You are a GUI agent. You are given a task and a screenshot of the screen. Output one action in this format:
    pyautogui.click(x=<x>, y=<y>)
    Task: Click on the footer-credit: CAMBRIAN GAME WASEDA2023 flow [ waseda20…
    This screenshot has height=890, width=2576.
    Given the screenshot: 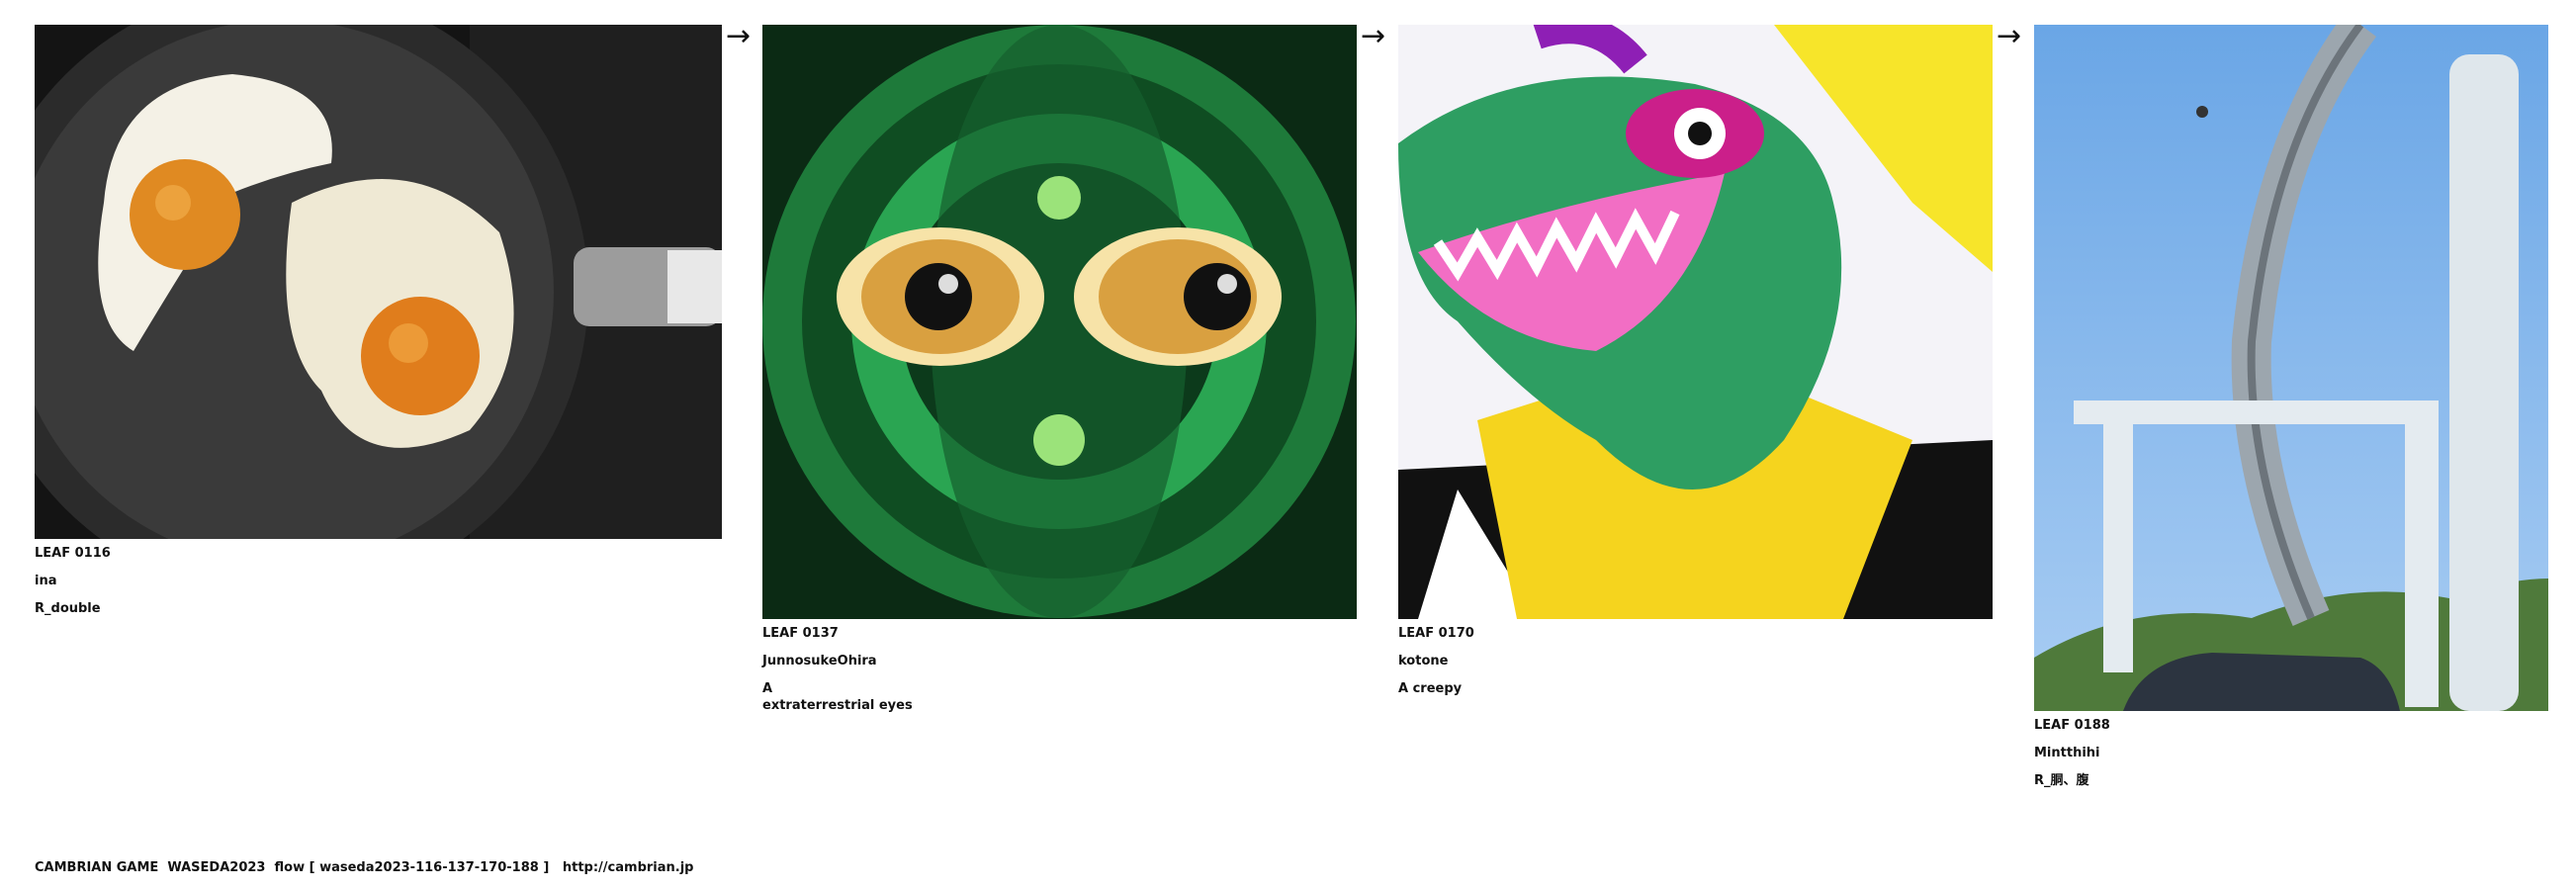 What is the action you would take?
    pyautogui.click(x=364, y=867)
    